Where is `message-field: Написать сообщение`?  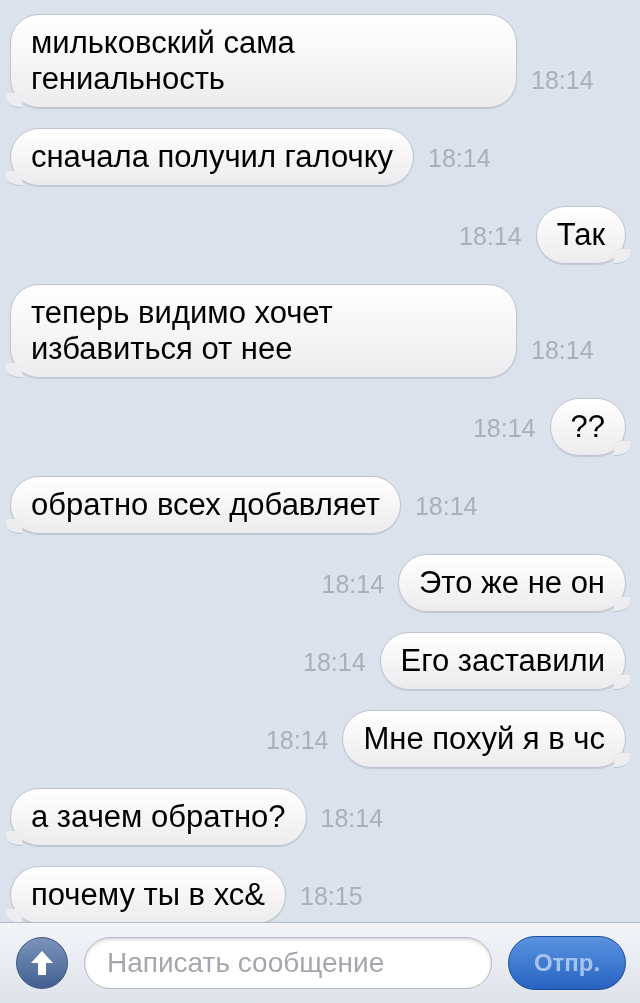
message-field: Написать сообщение is located at coordinates (288, 963).